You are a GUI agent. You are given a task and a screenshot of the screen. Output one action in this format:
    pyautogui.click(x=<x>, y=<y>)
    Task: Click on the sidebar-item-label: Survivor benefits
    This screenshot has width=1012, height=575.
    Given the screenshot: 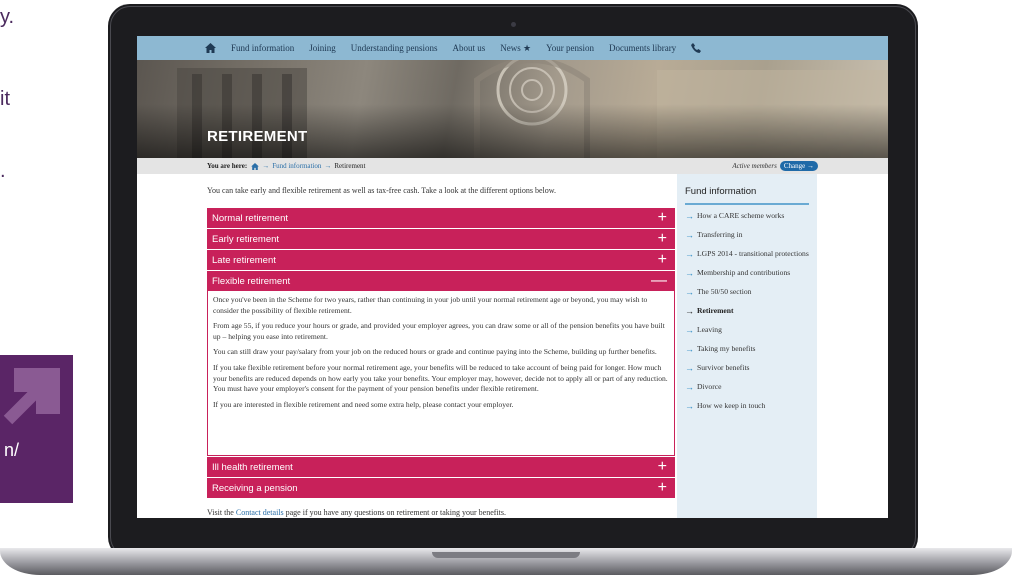 What is the action you would take?
    pyautogui.click(x=723, y=367)
    